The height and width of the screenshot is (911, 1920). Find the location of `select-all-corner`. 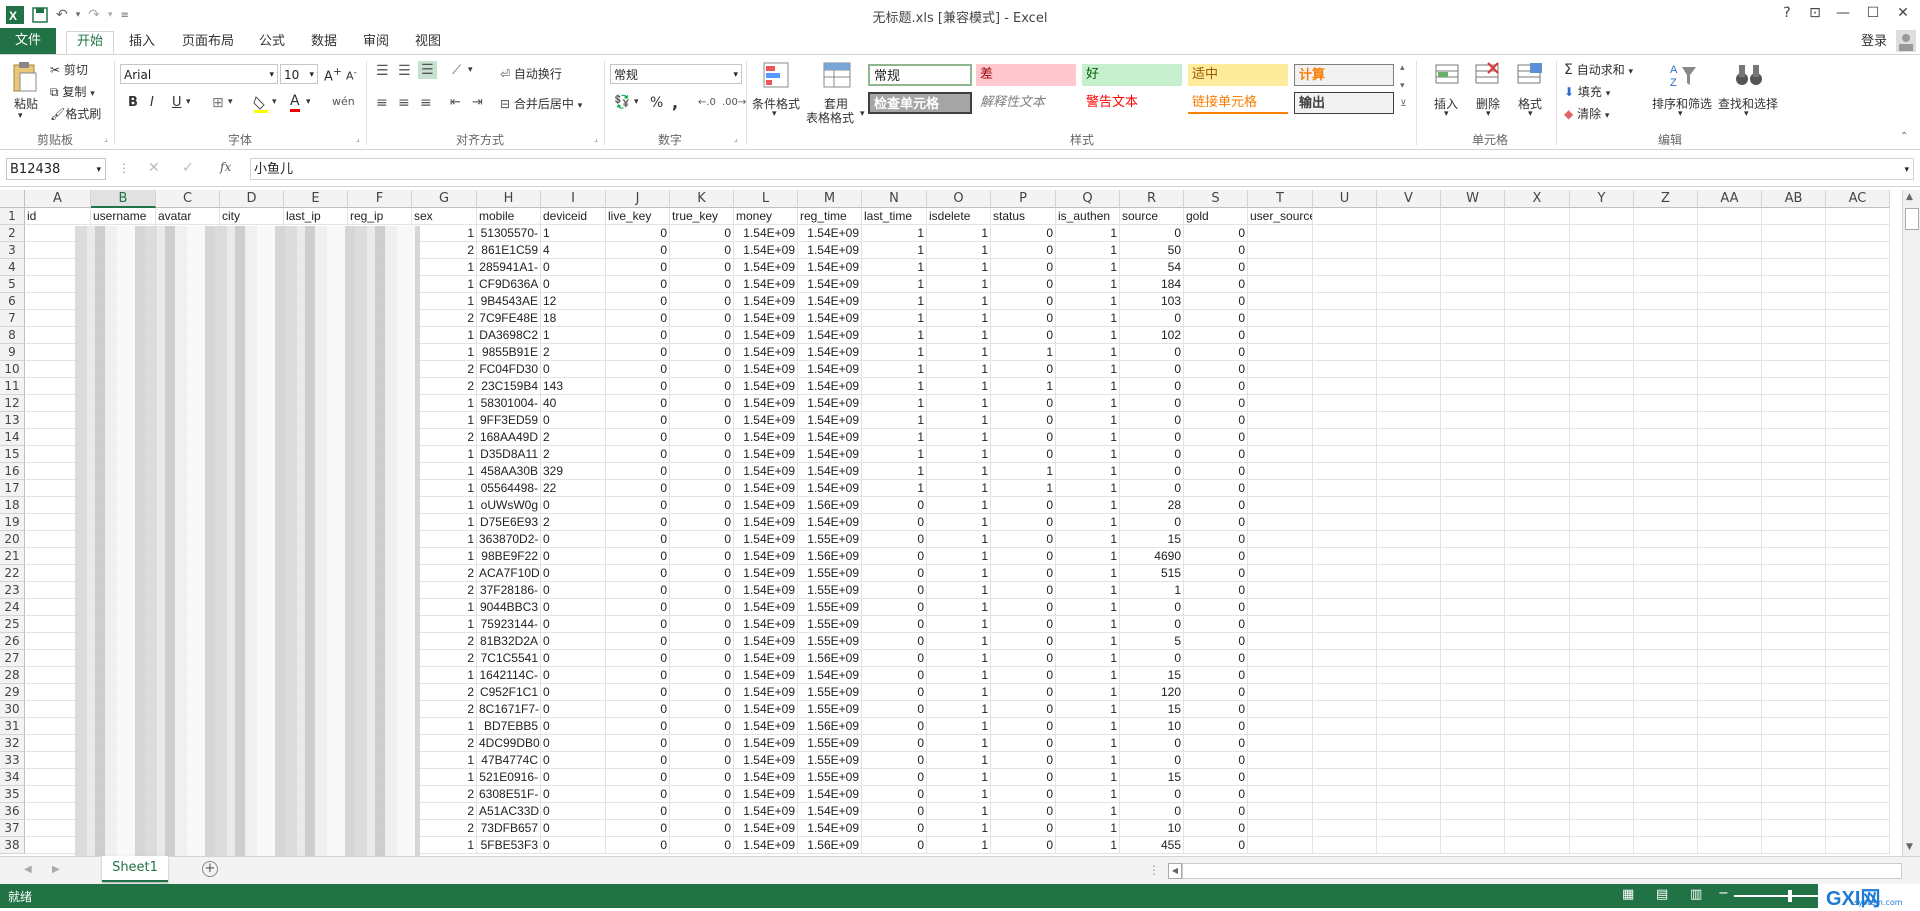

select-all-corner is located at coordinates (12, 199).